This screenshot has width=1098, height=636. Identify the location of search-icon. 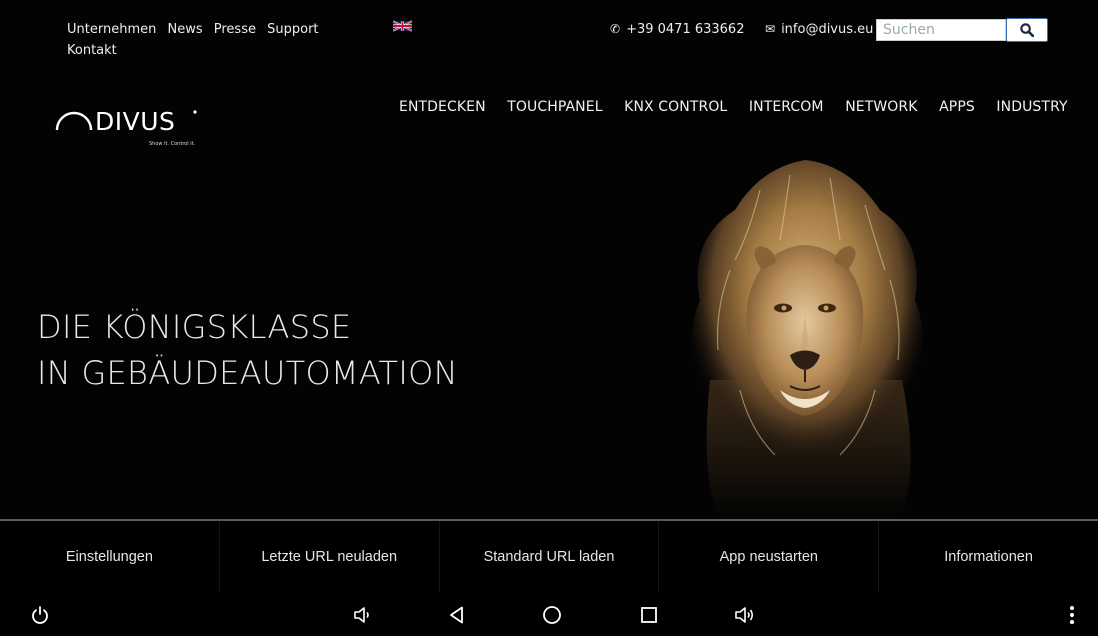
(1027, 30).